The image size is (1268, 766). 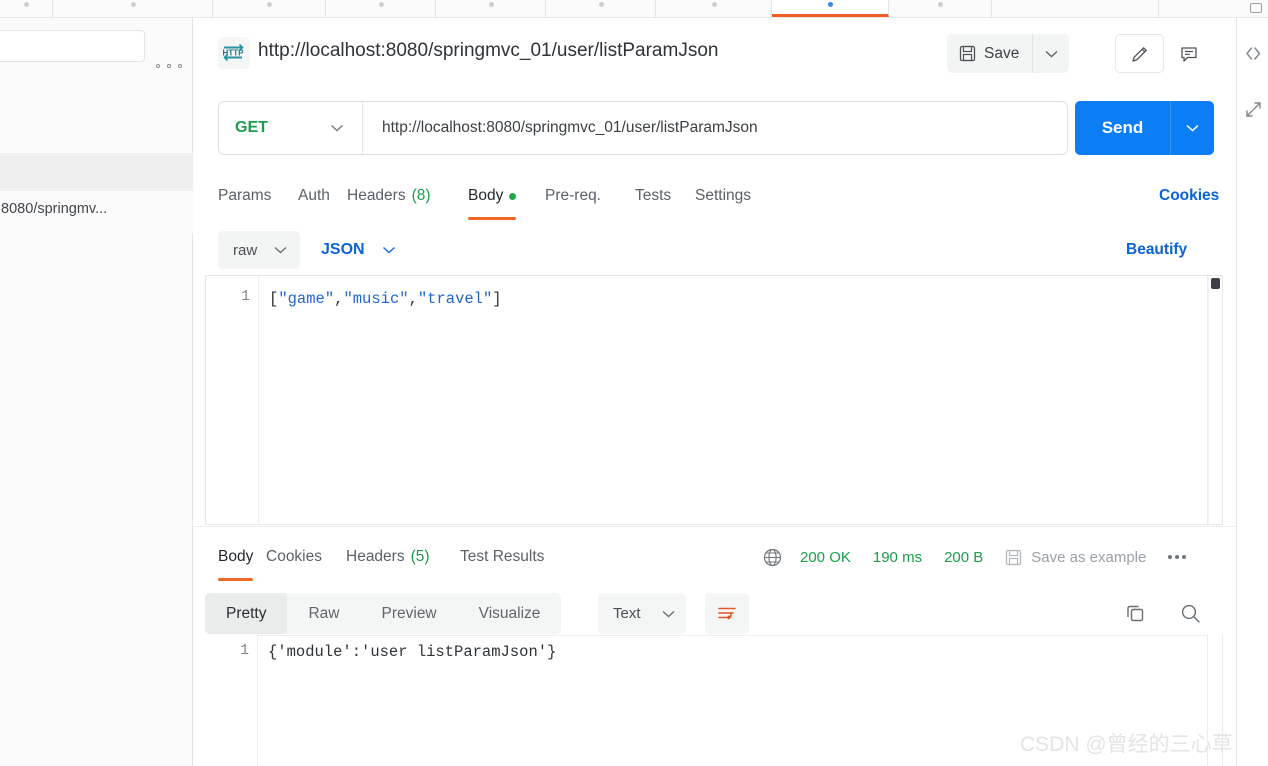 What do you see at coordinates (375, 556) in the screenshot?
I see `tab-label: Headers` at bounding box center [375, 556].